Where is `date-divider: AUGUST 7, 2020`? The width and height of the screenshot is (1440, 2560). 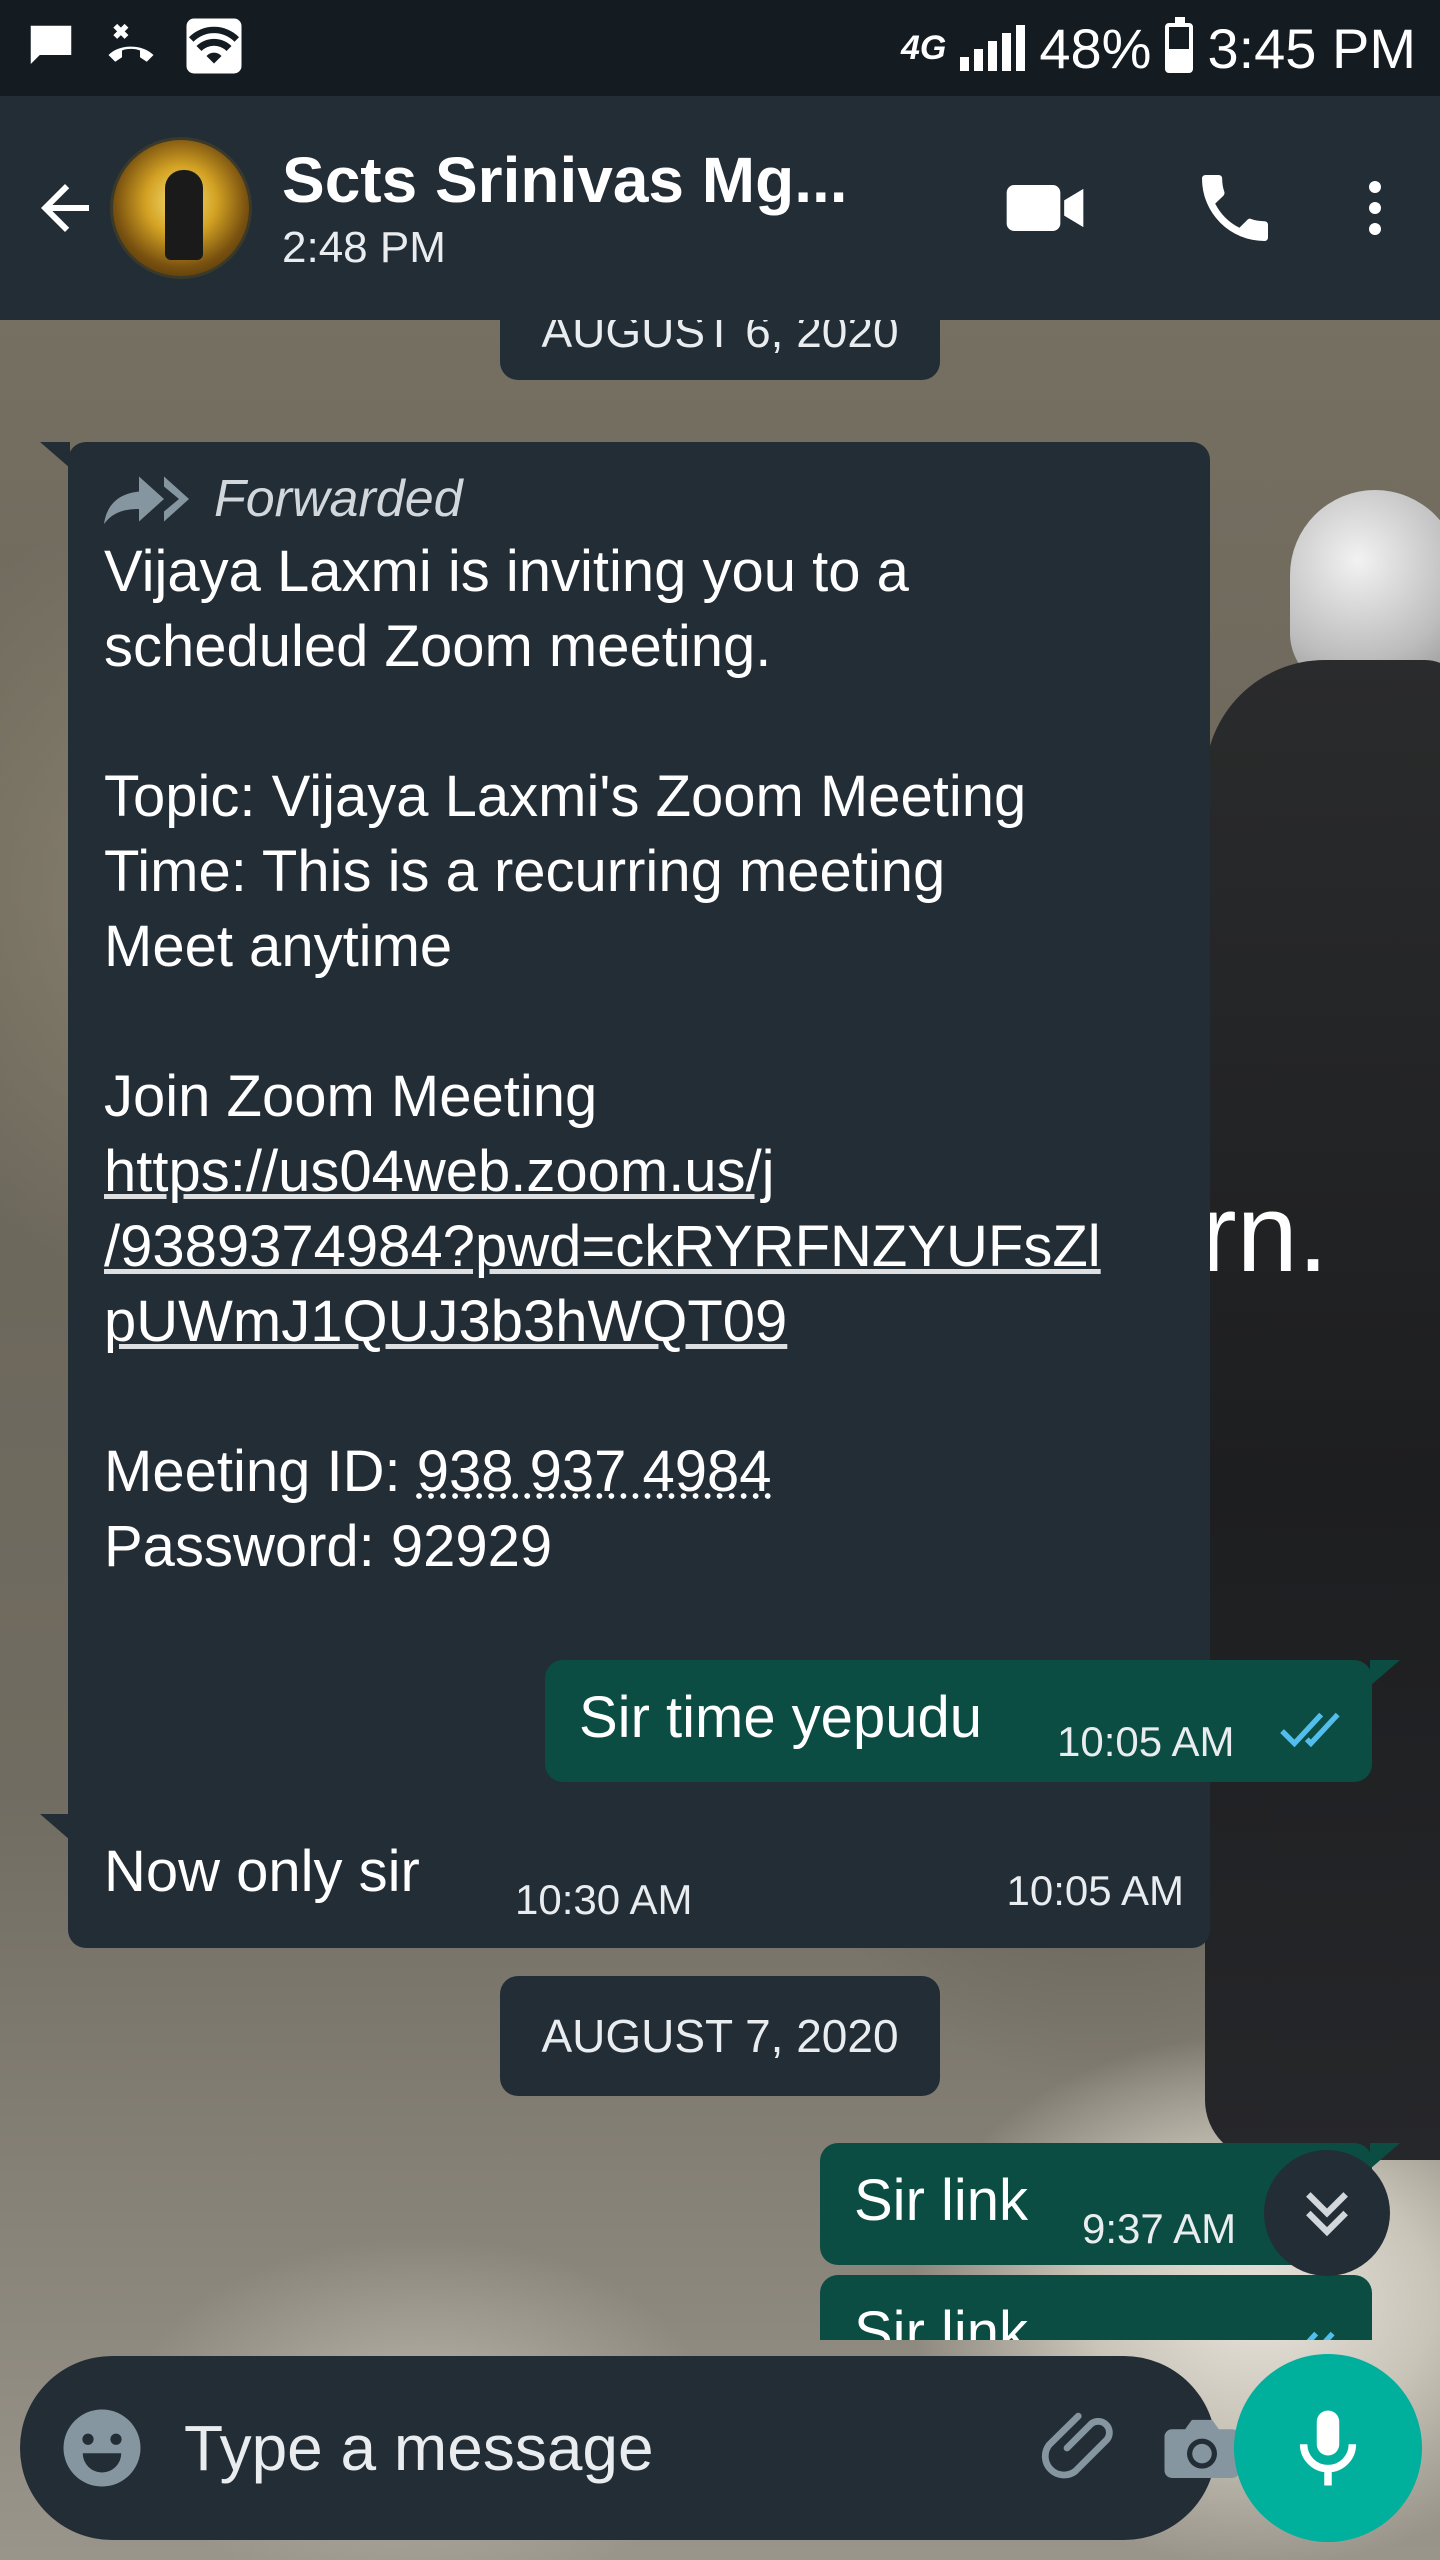
date-divider: AUGUST 7, 2020 is located at coordinates (720, 2036).